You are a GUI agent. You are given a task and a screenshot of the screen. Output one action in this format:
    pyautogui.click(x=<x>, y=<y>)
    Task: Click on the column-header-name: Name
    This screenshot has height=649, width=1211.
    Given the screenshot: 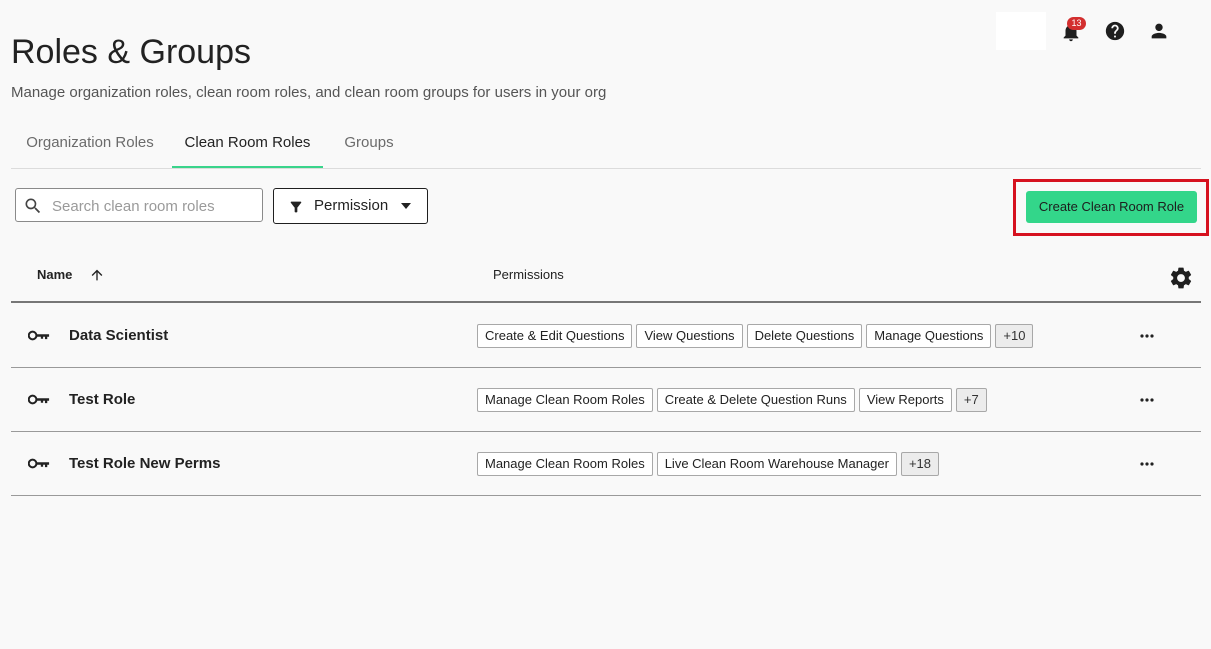 What is the action you would take?
    pyautogui.click(x=54, y=274)
    